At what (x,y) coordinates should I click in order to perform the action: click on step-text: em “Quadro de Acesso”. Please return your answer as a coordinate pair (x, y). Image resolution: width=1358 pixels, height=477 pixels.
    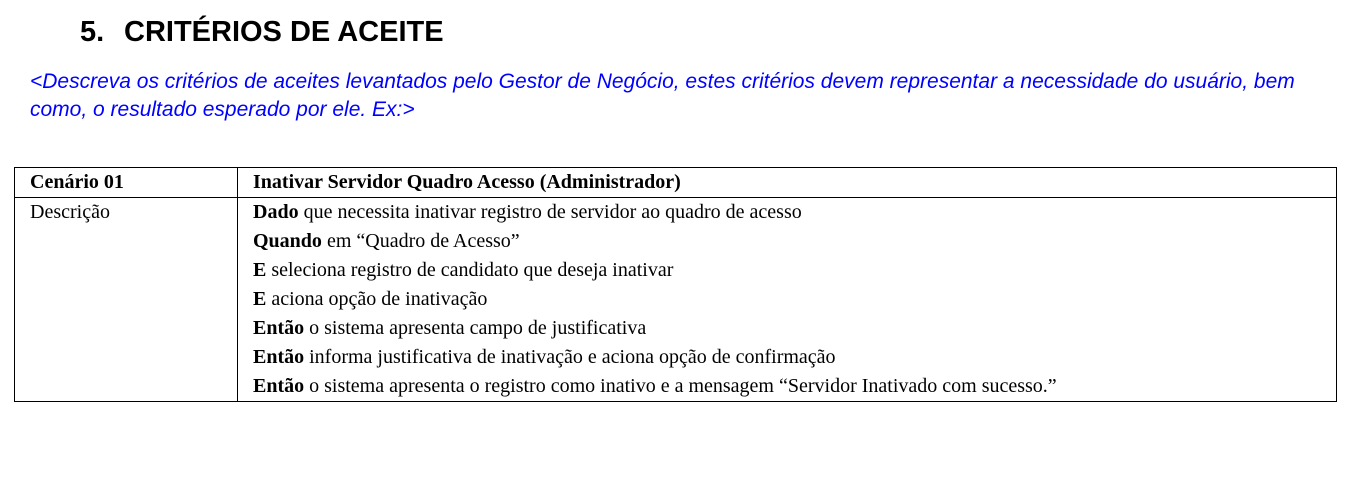
    Looking at the image, I should click on (420, 241).